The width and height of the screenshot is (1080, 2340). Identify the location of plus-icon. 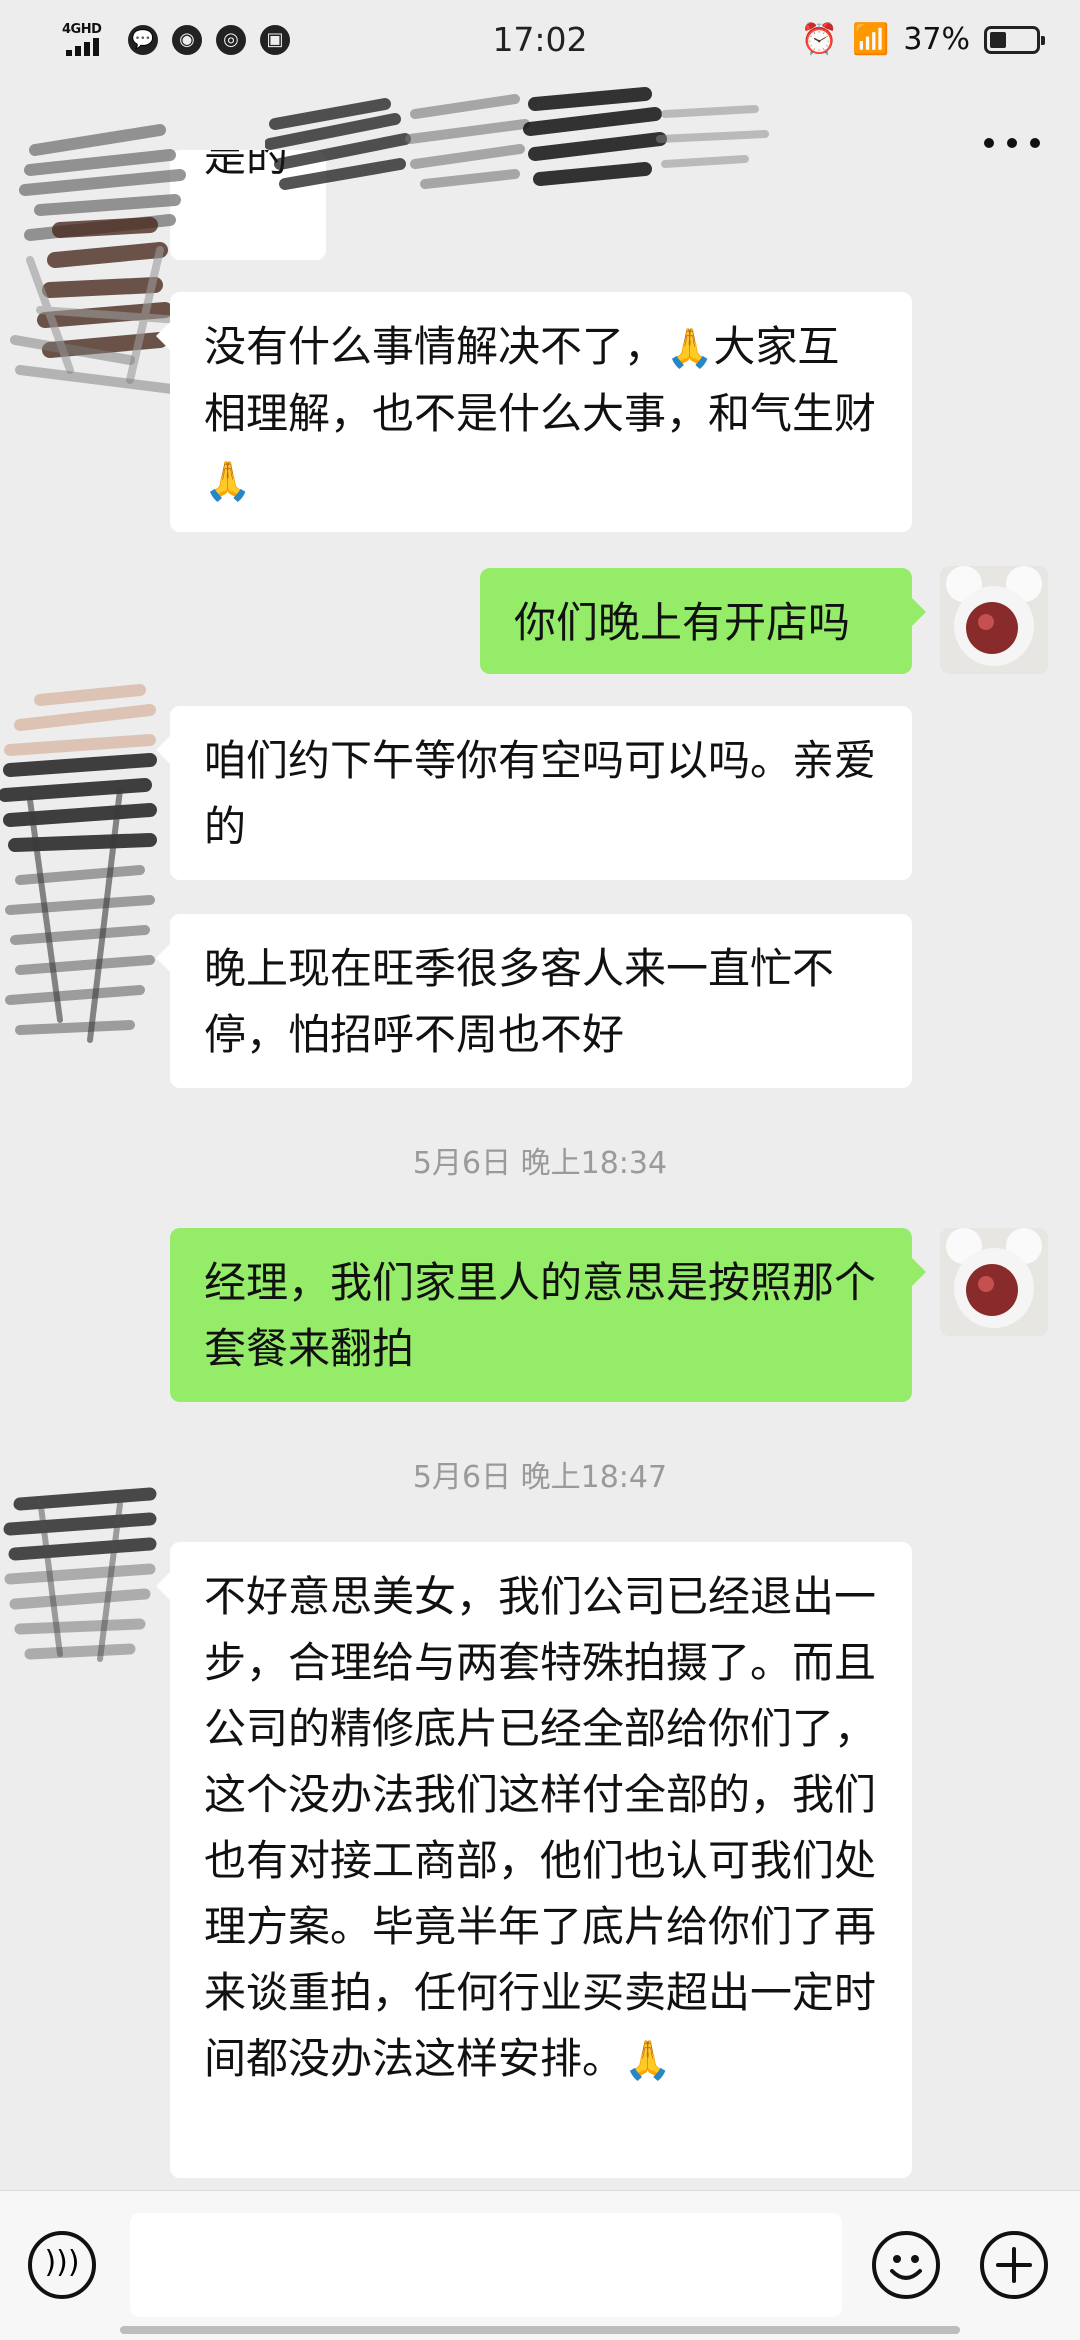
(1014, 2265).